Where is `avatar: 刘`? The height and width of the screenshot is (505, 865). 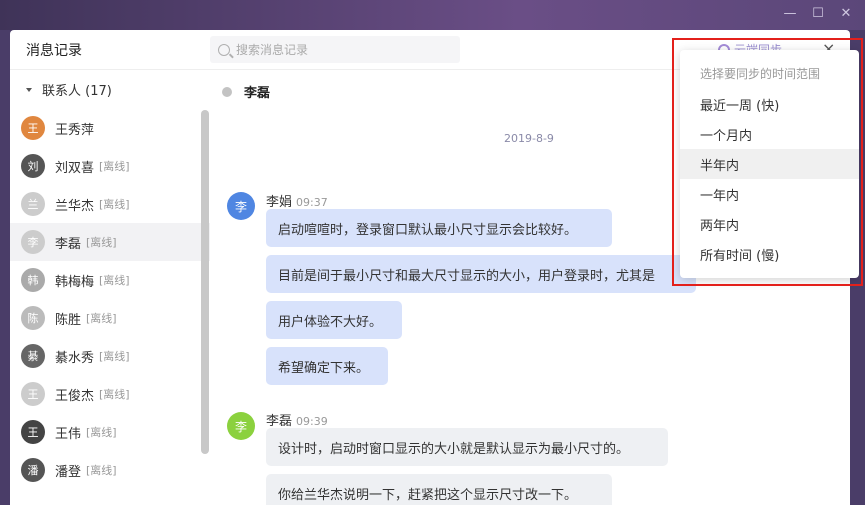
avatar: 刘 is located at coordinates (33, 166).